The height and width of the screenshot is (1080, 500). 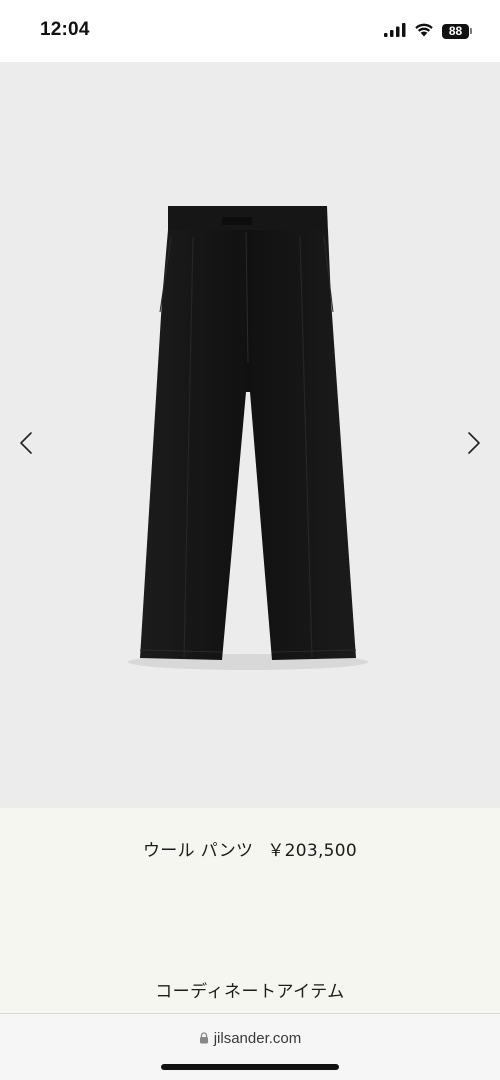 I want to click on status-icons: 88, so click(x=428, y=31).